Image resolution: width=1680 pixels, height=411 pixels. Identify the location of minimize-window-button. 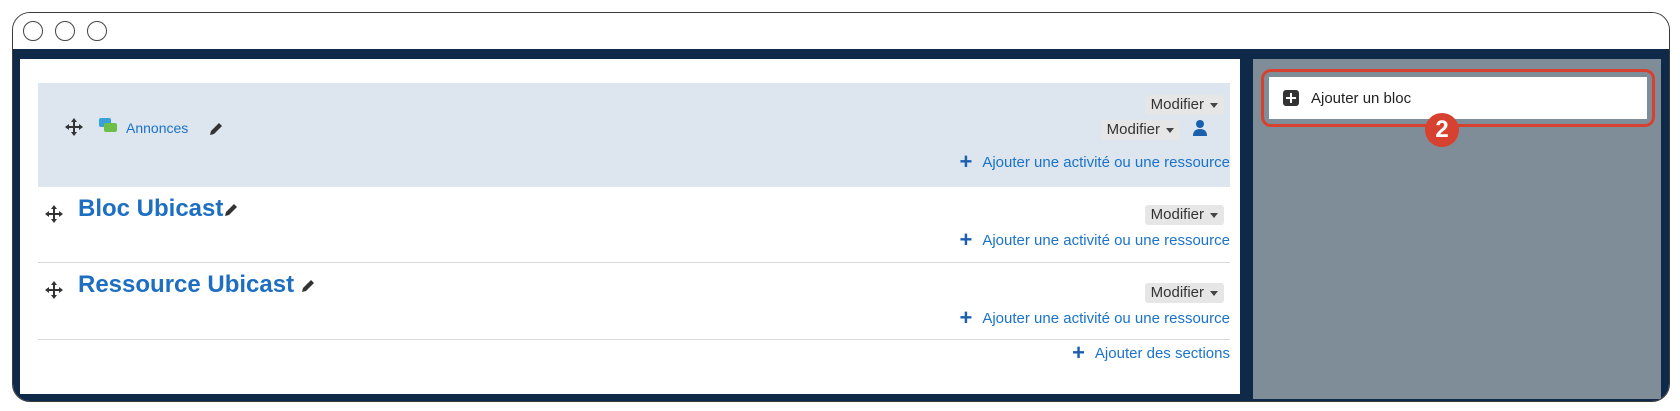
(65, 31).